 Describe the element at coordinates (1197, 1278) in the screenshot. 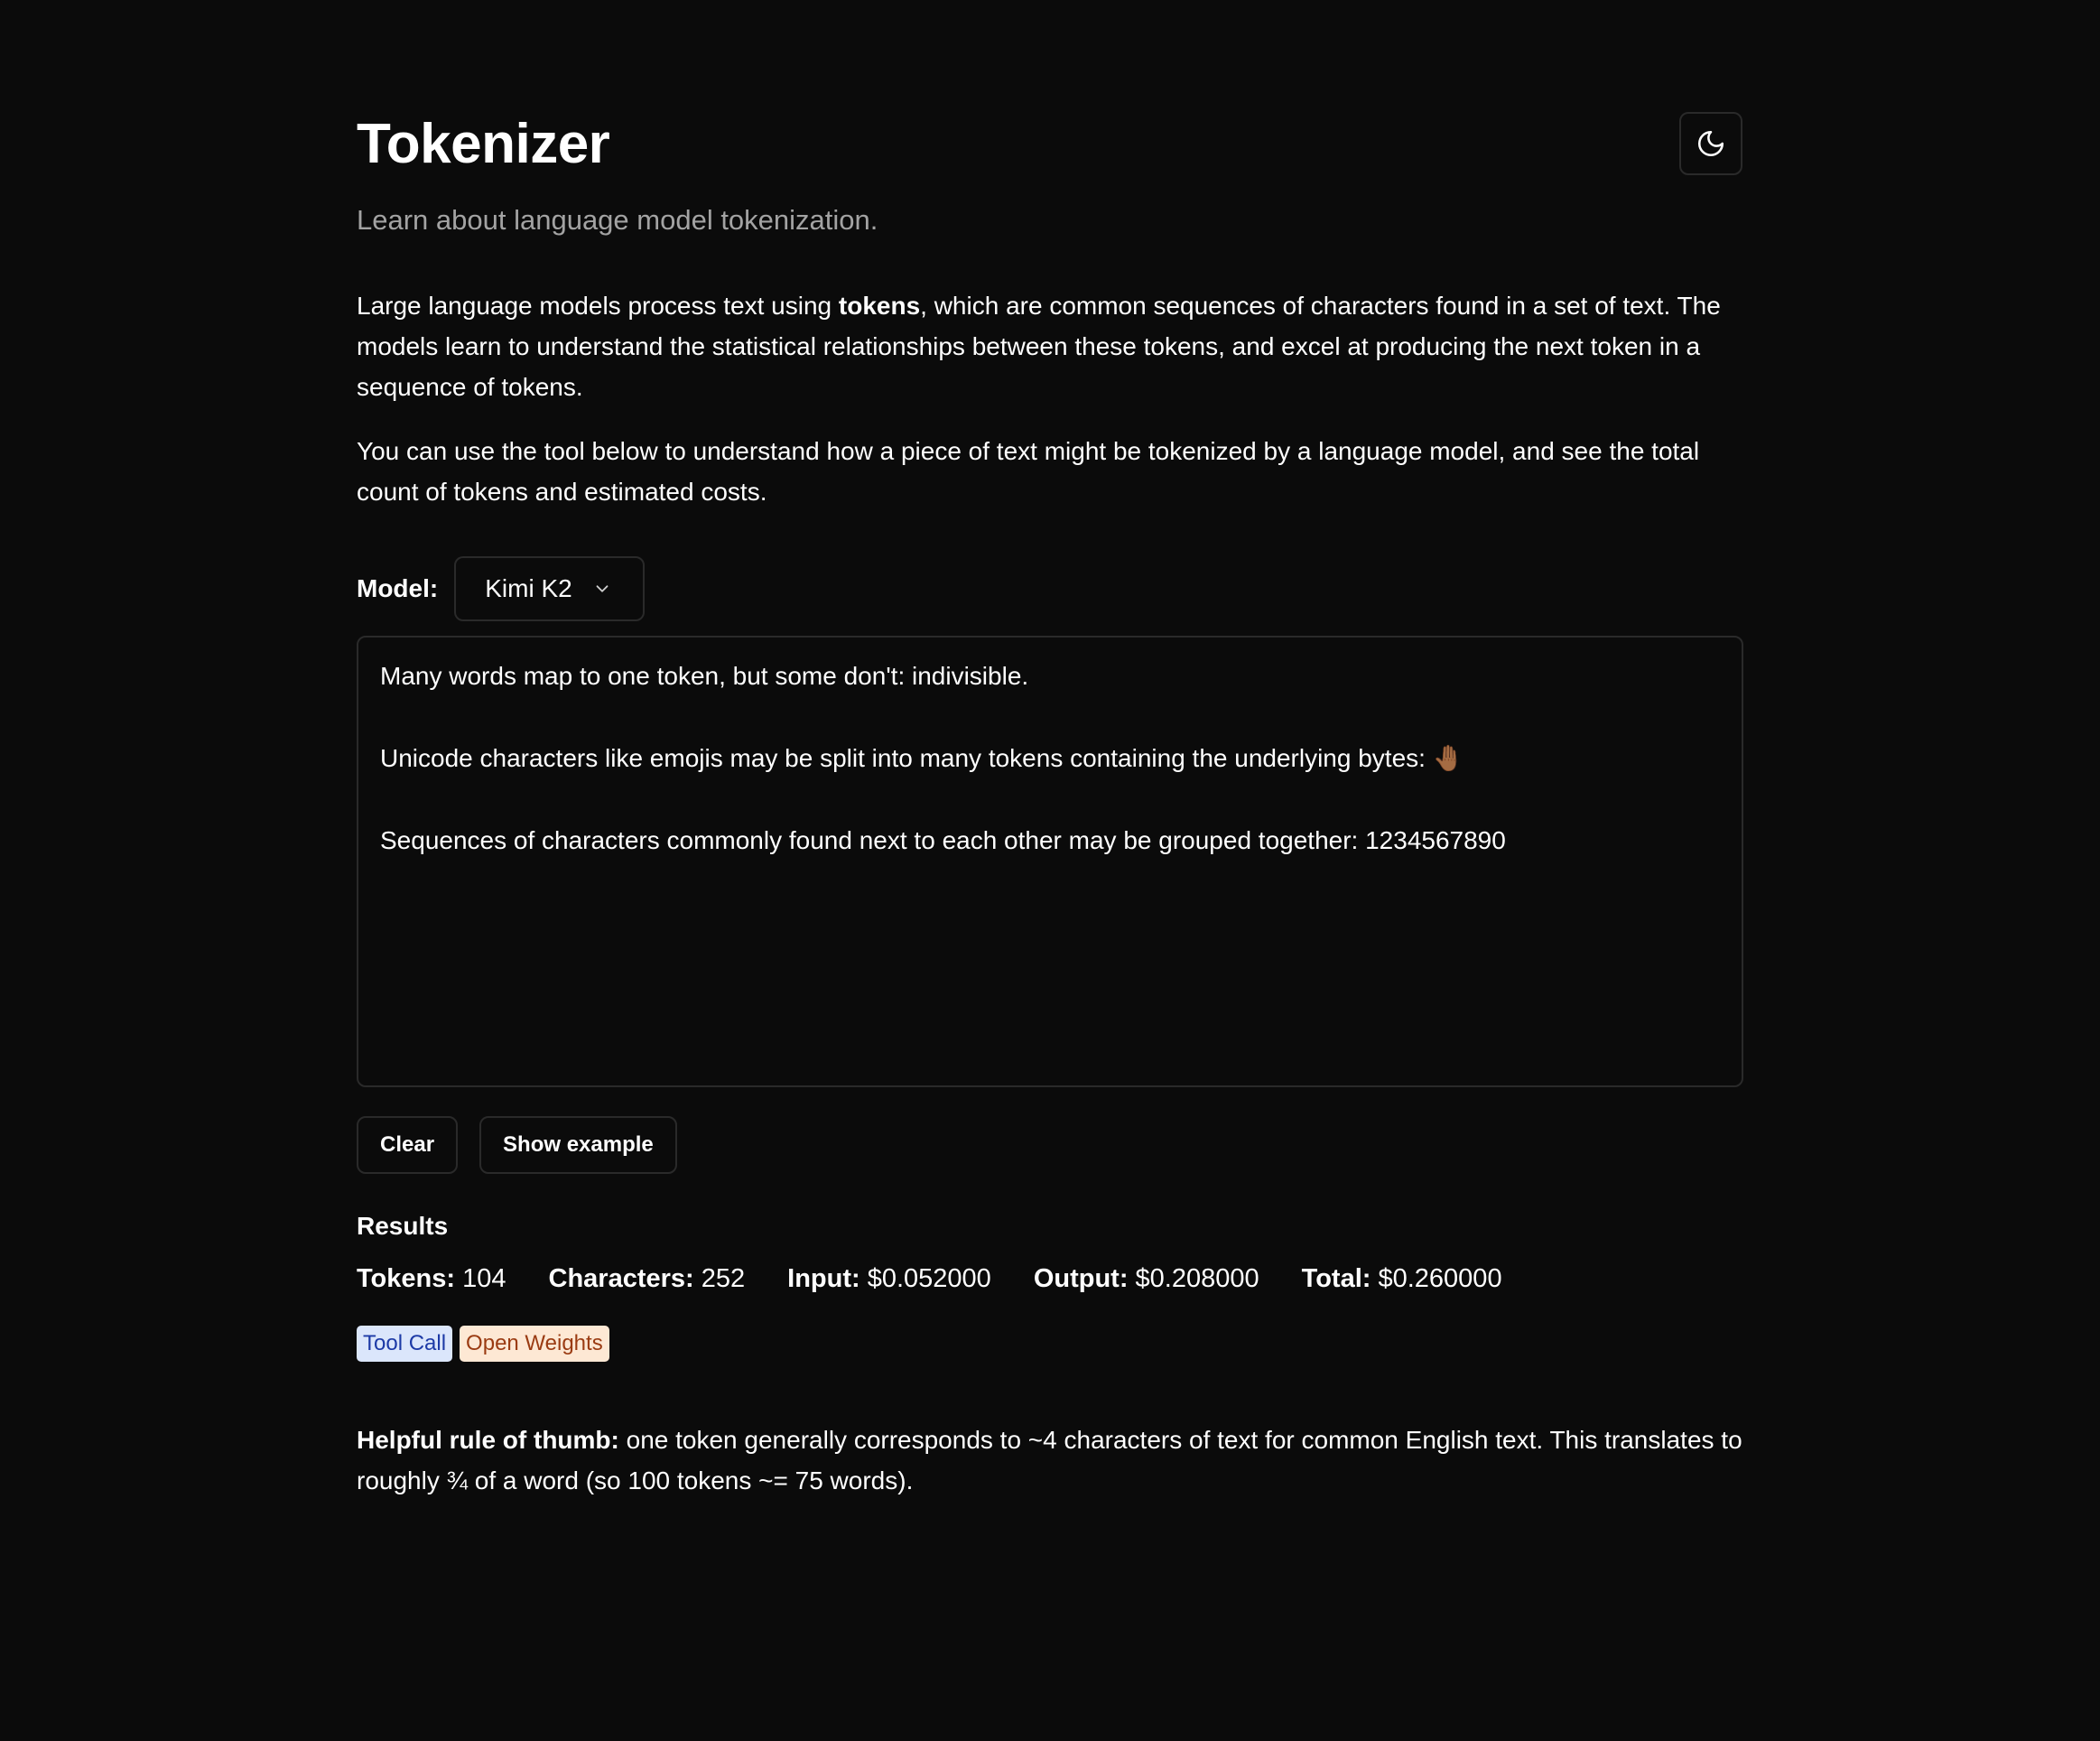

I see `stat-output-value: $0.208000` at that location.